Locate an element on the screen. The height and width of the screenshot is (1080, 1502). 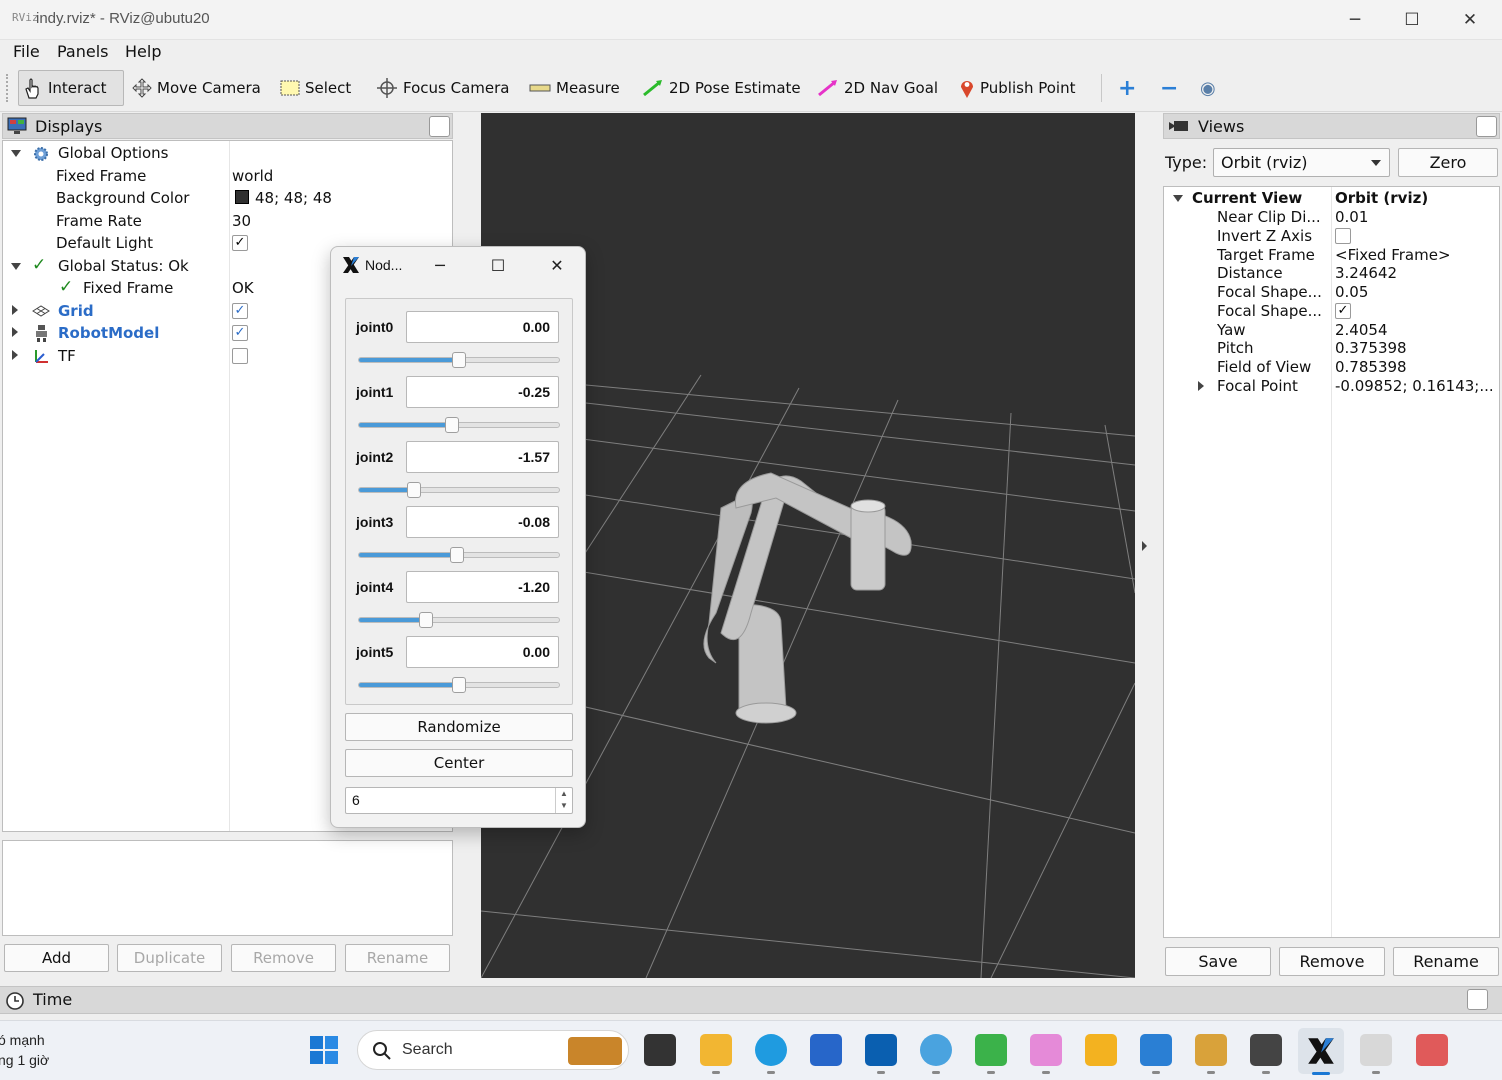
background-color-value: 48; 48; 48 is located at coordinates (293, 198).